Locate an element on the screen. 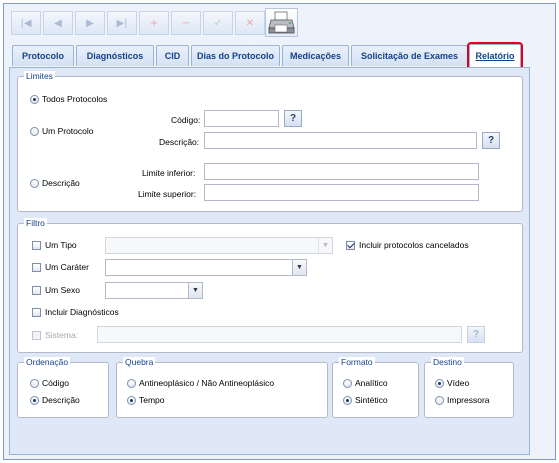 Image resolution: width=559 pixels, height=463 pixels. previous-record-button: ◀ is located at coordinates (58, 23).